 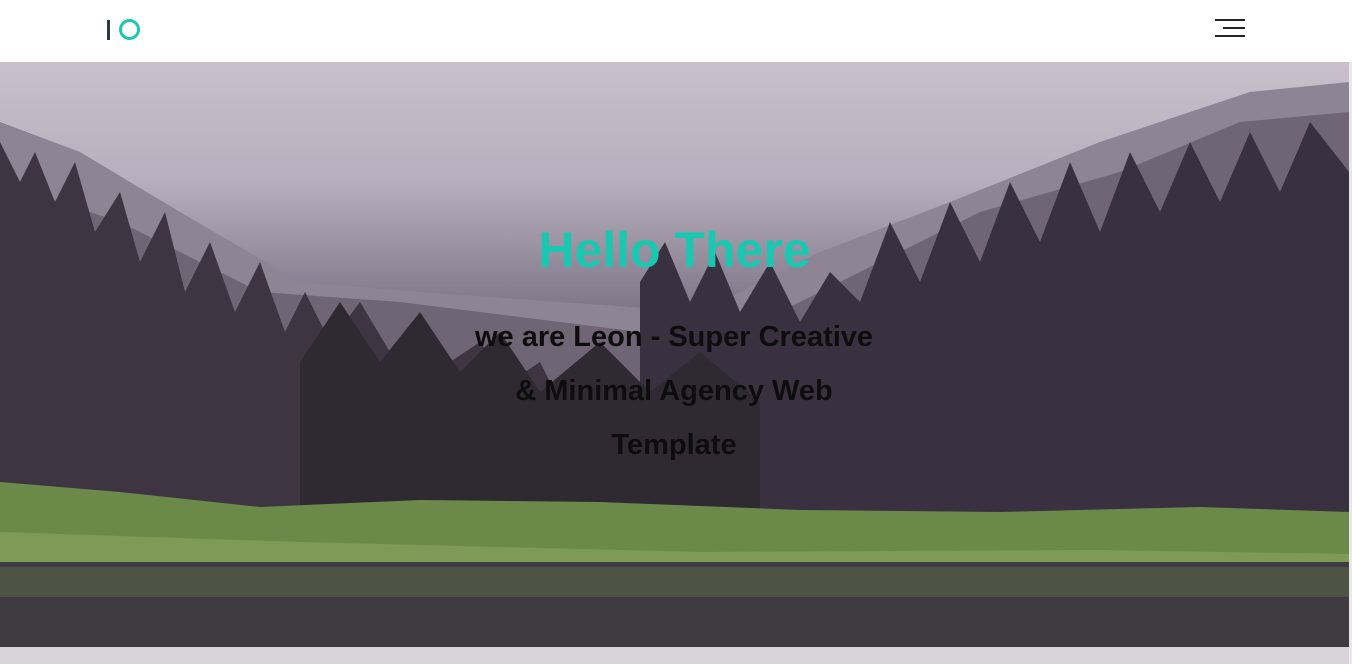 I want to click on logo-mark-icon, so click(x=108, y=30).